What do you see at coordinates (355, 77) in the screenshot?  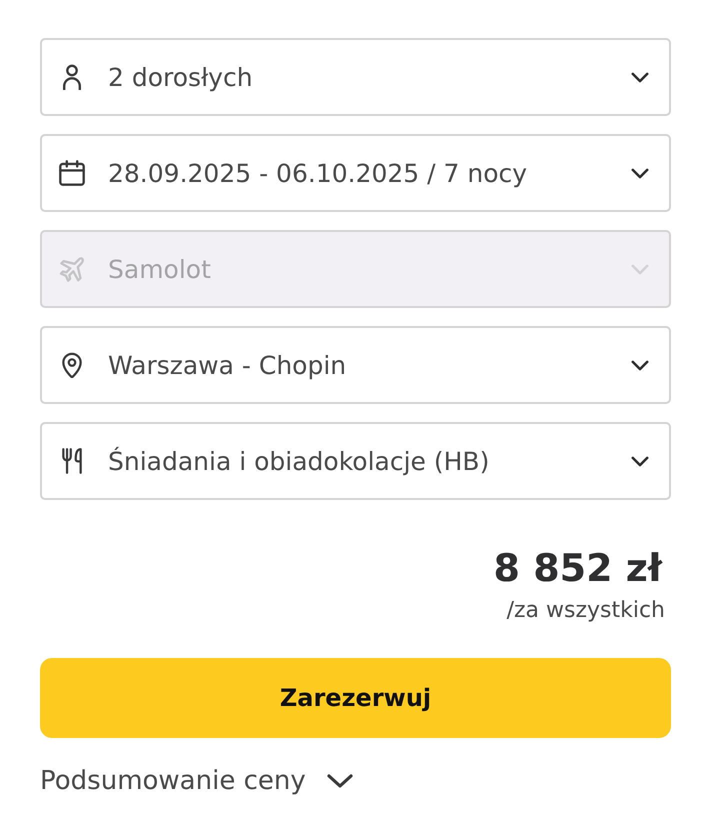 I see `guests-select: 2 dorosłych` at bounding box center [355, 77].